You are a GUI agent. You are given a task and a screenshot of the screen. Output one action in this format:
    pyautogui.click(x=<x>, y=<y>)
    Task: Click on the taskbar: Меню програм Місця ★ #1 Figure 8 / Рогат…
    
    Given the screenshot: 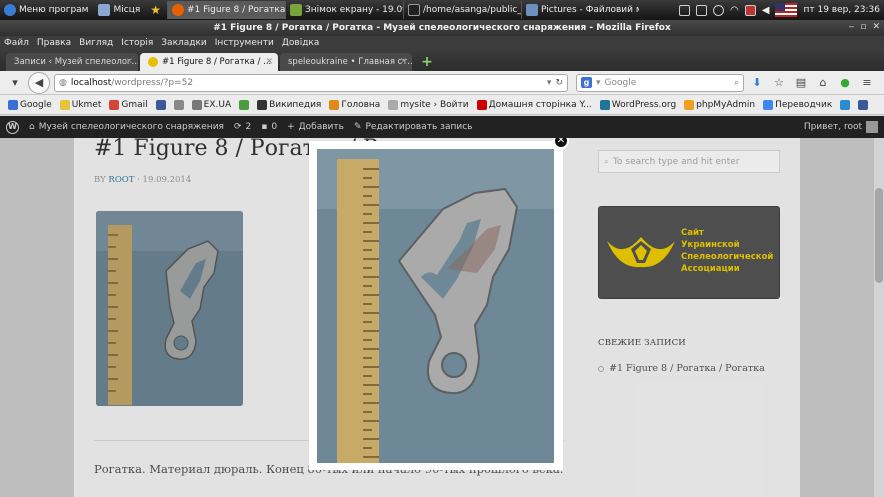 What is the action you would take?
    pyautogui.click(x=442, y=10)
    